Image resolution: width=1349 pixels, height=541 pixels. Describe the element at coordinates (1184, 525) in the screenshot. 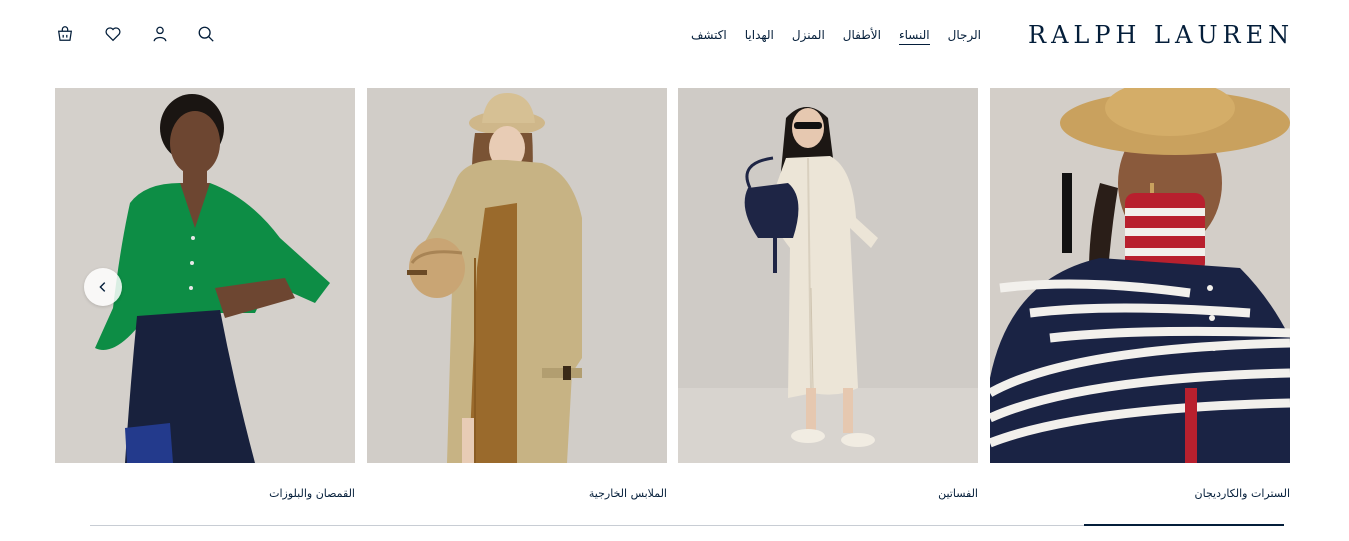

I see `carousel-progress-thumb` at that location.